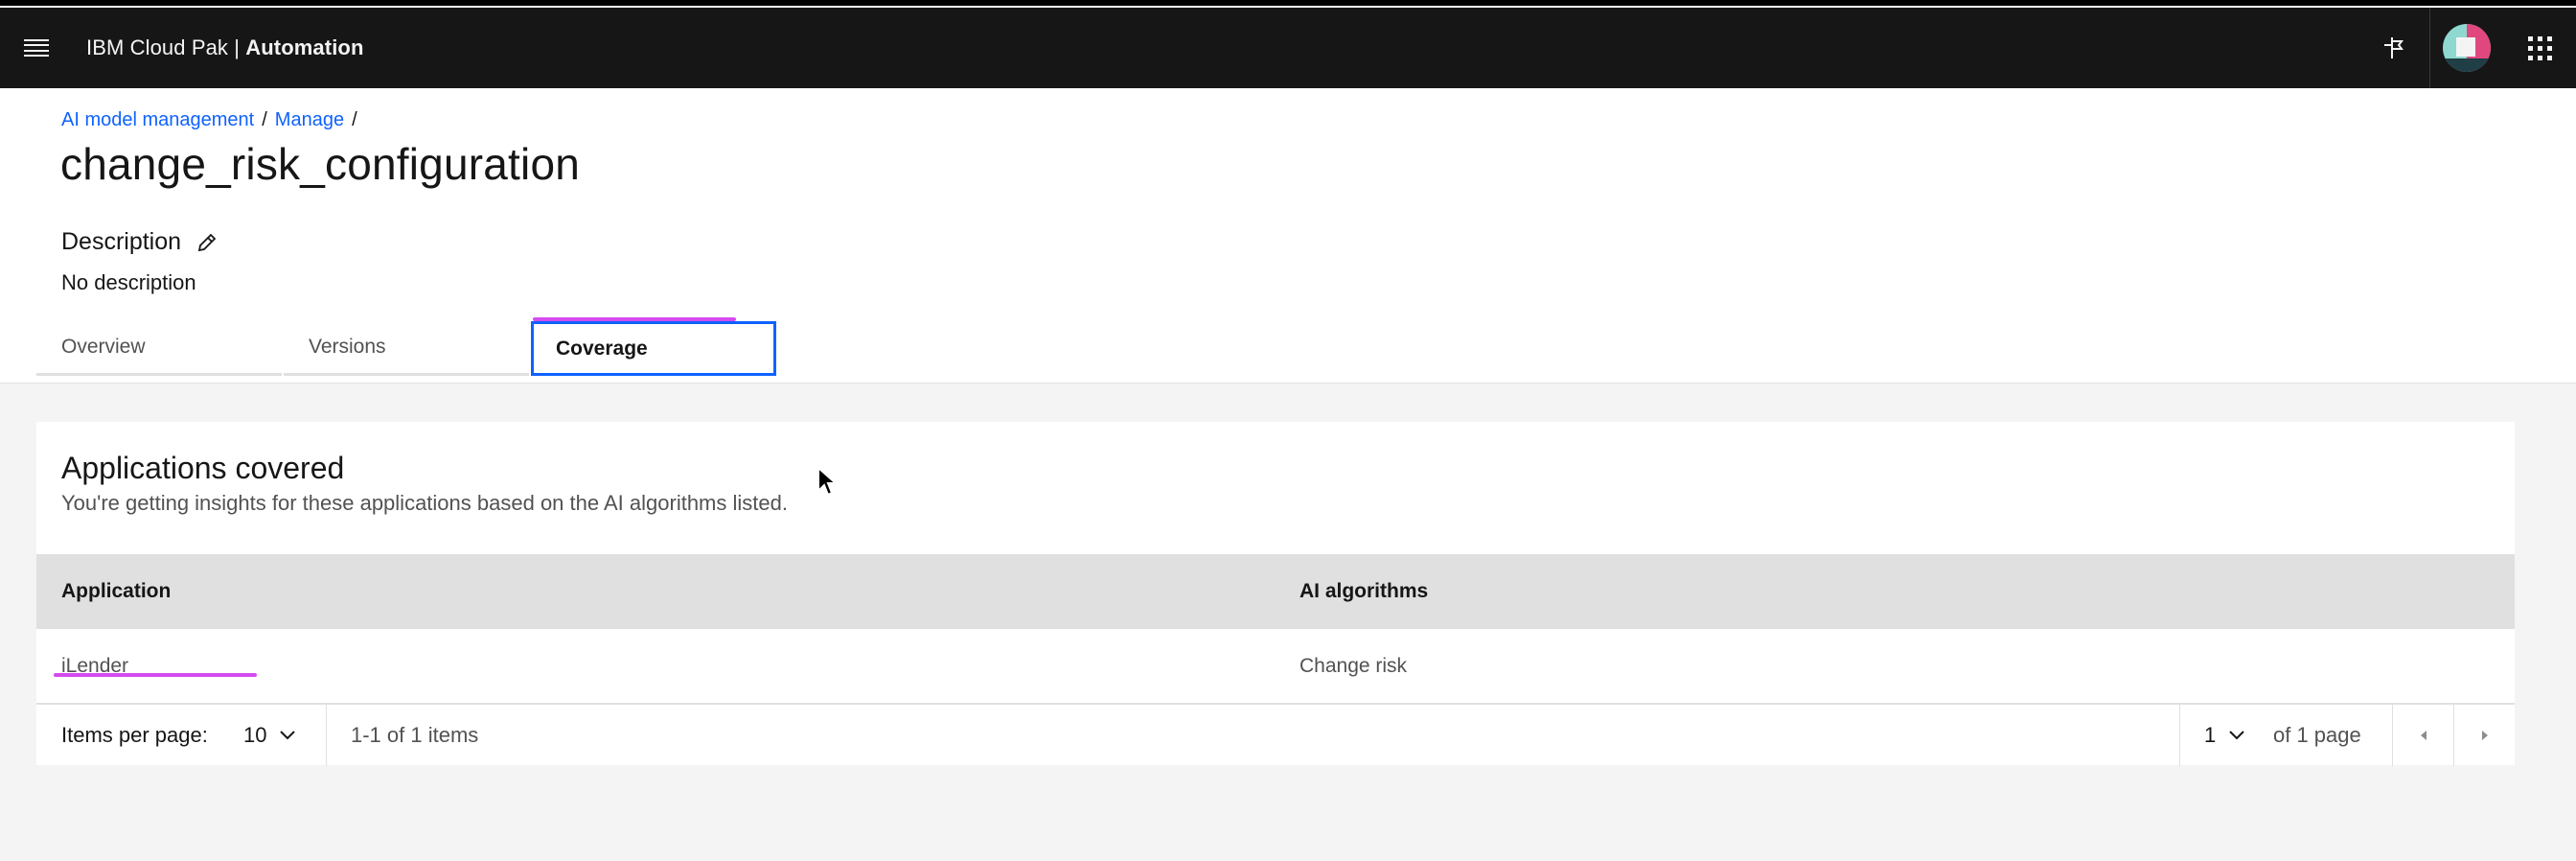  I want to click on cell-ai-algorithms: Change risk, so click(1354, 666).